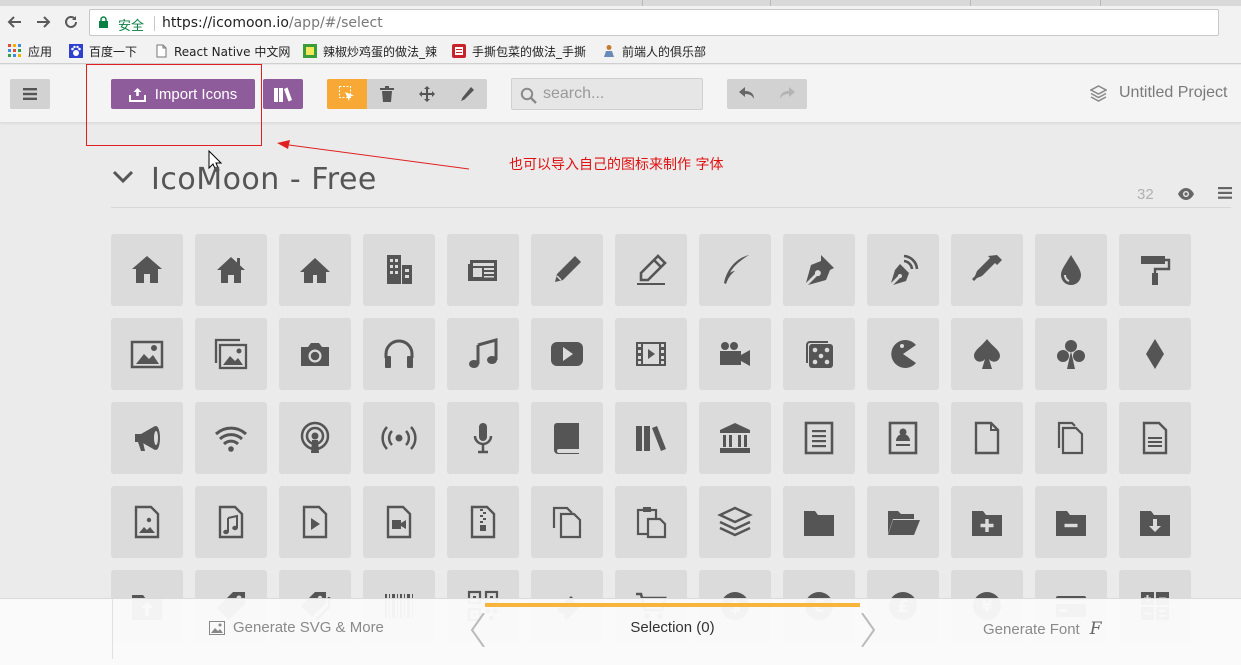 The width and height of the screenshot is (1241, 665). I want to click on droplet-icon, so click(1071, 270).